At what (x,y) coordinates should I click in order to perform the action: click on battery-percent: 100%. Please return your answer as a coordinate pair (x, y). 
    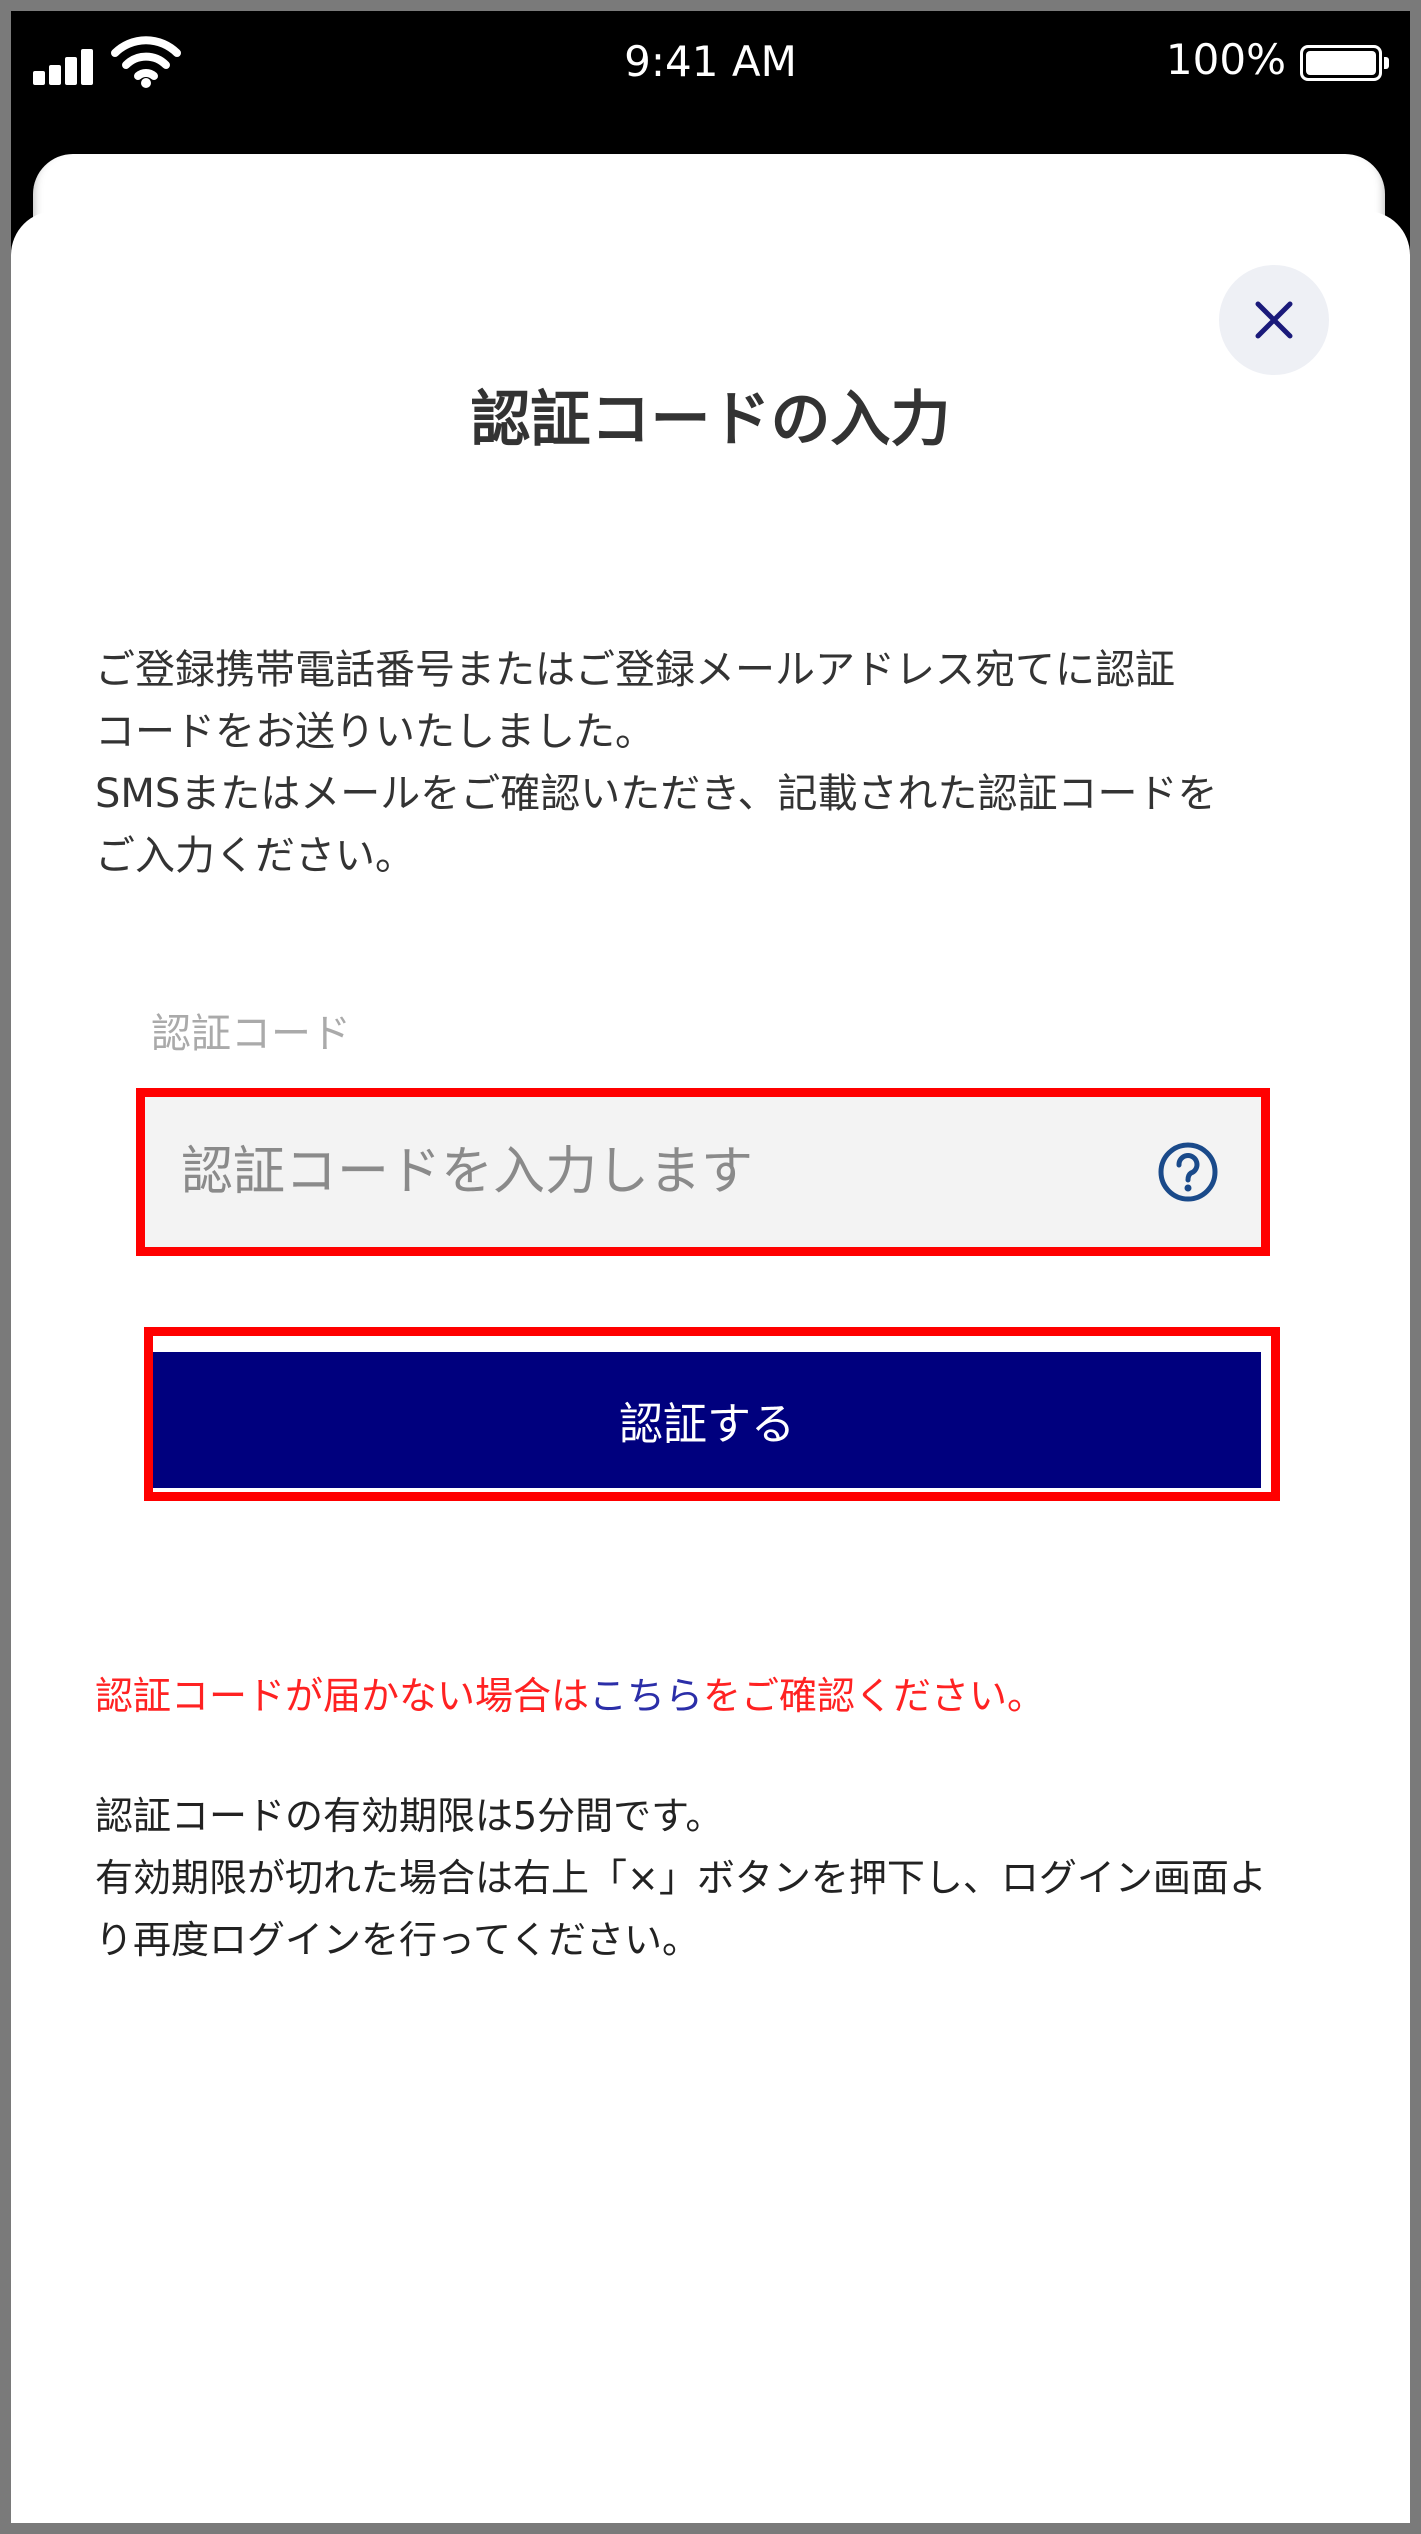
    Looking at the image, I should click on (1225, 59).